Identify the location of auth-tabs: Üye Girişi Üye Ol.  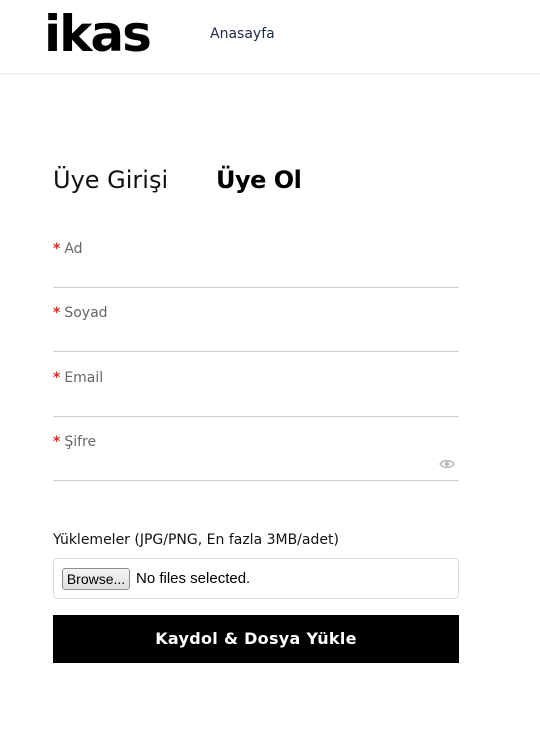
(256, 182).